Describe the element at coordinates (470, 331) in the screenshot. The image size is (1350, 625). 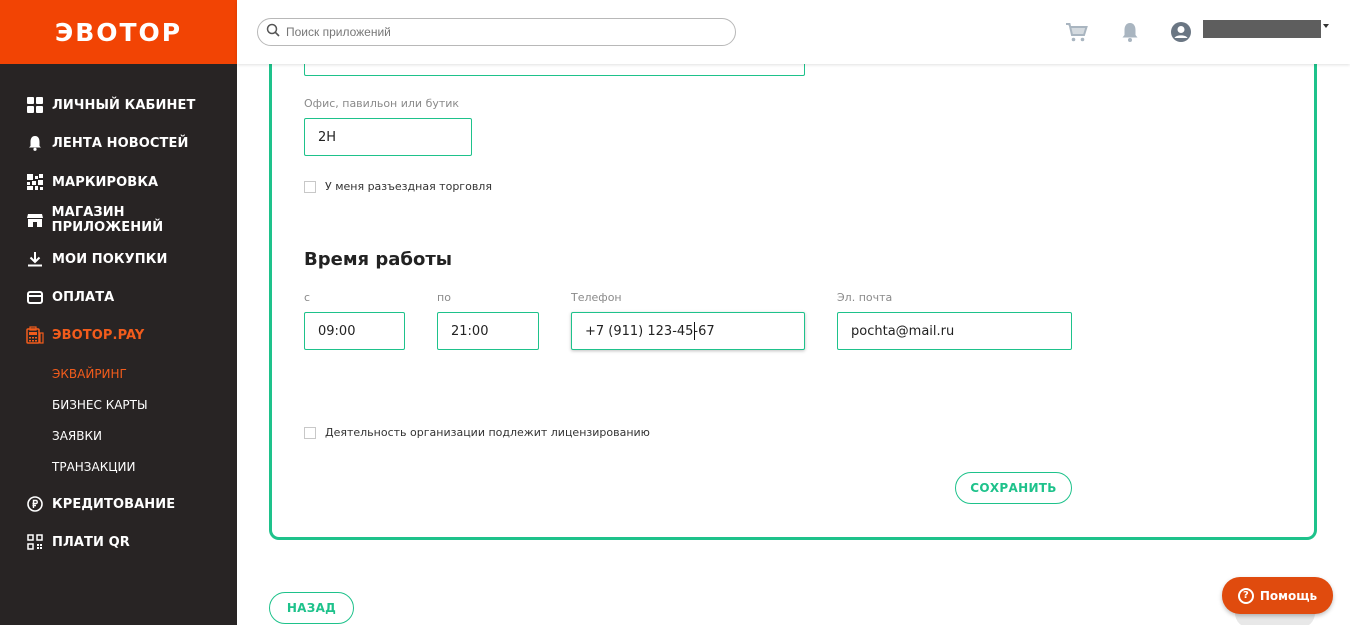
I see `to-time-value: 21:00` at that location.